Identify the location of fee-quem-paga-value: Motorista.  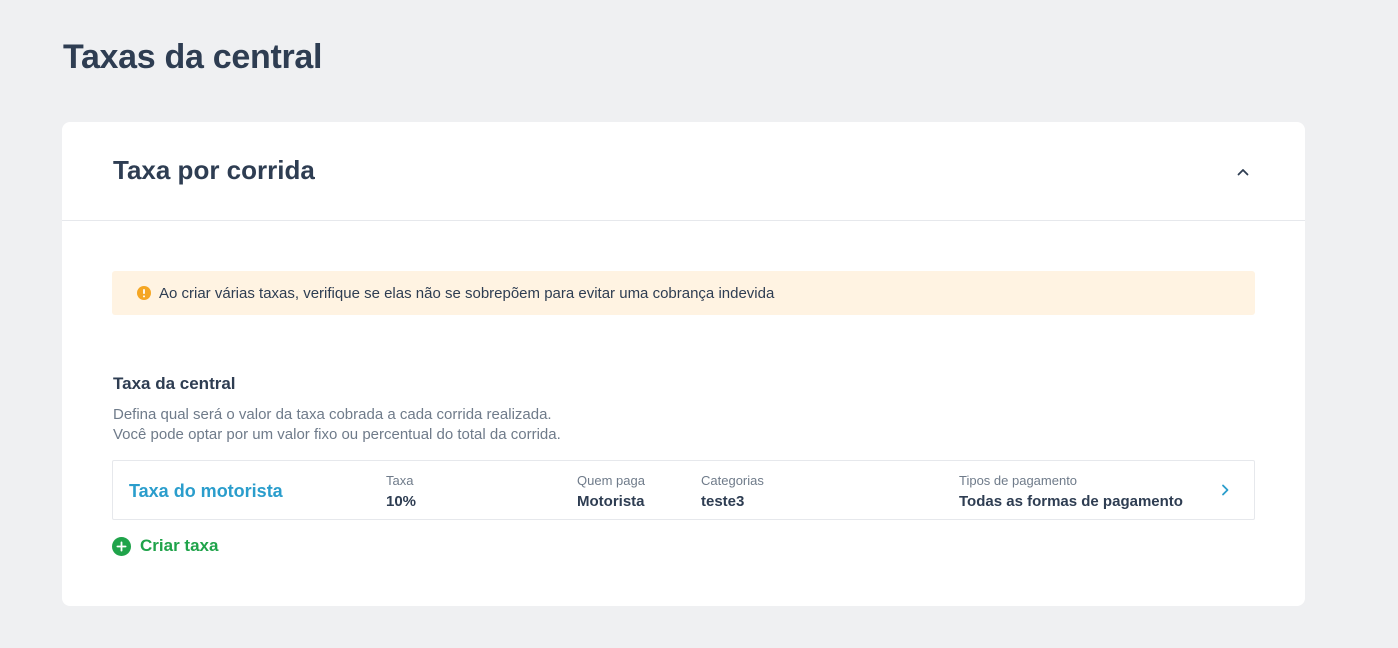
(611, 501).